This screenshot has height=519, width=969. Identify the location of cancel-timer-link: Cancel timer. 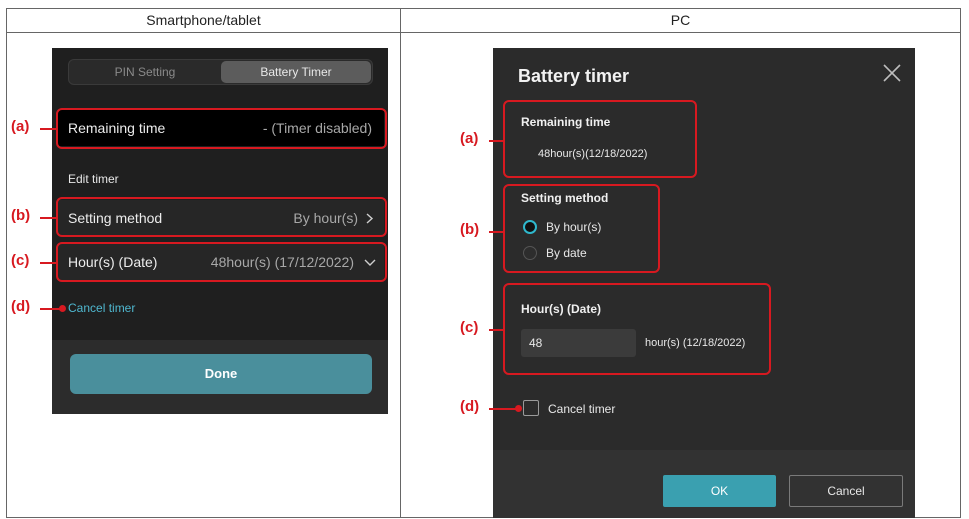
(101, 308).